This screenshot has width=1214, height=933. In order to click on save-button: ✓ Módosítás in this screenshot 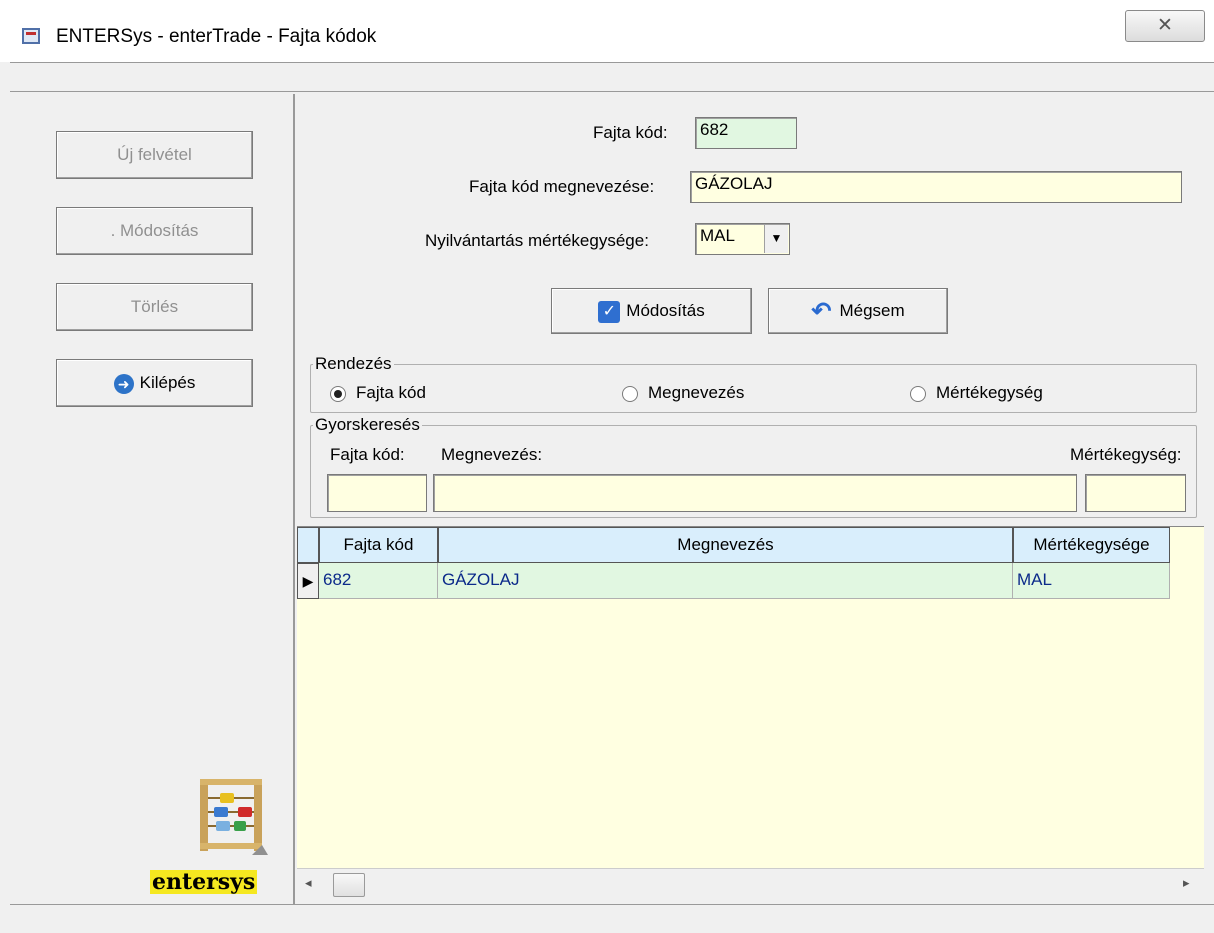, I will do `click(651, 311)`.